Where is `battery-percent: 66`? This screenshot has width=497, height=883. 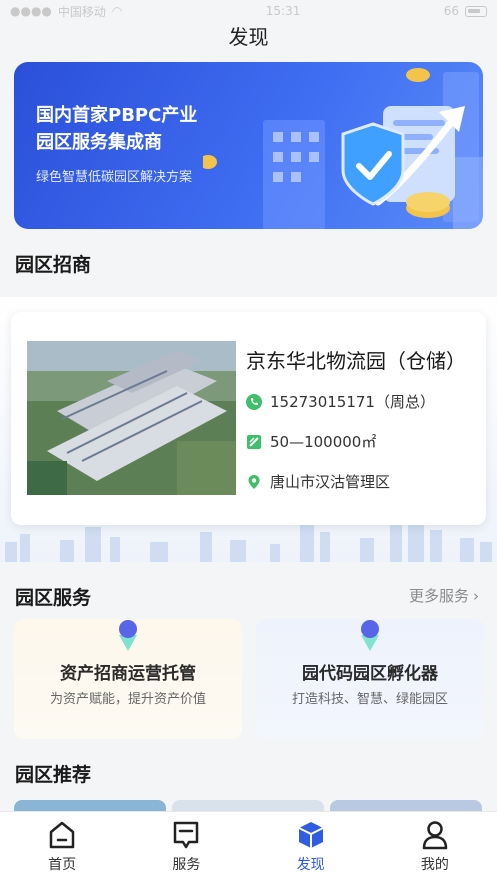 battery-percent: 66 is located at coordinates (451, 11).